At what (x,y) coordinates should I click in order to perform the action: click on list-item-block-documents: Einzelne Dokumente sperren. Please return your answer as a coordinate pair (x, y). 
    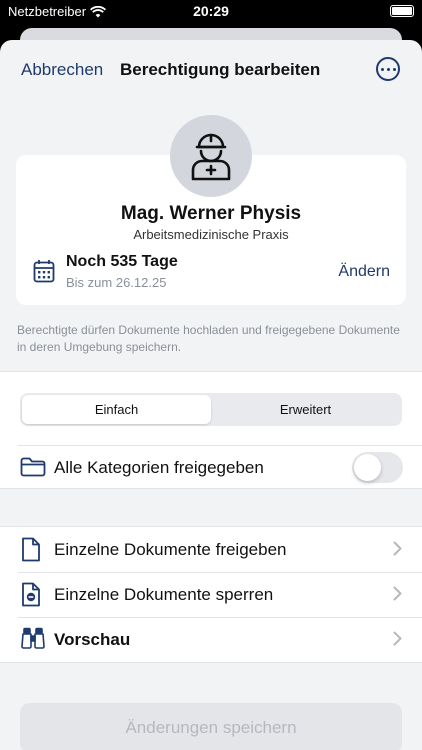
    Looking at the image, I should click on (211, 594).